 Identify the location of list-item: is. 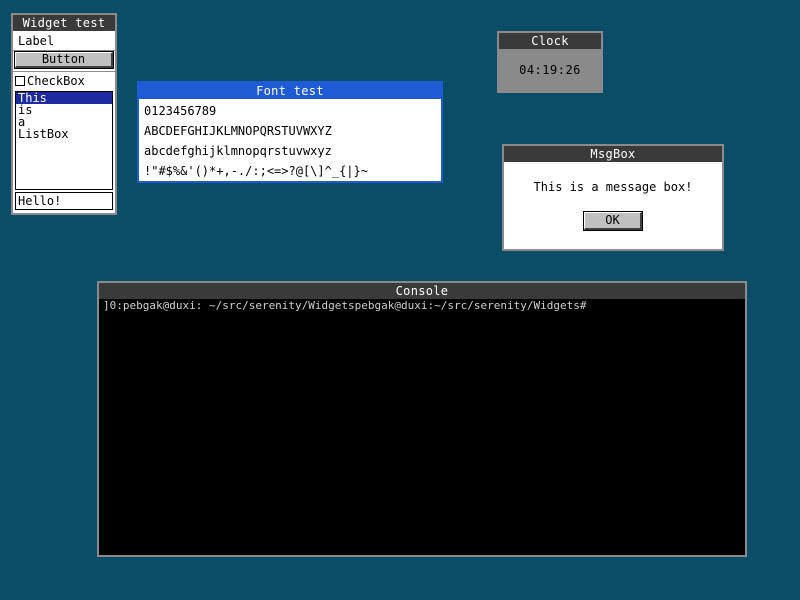
(64, 110).